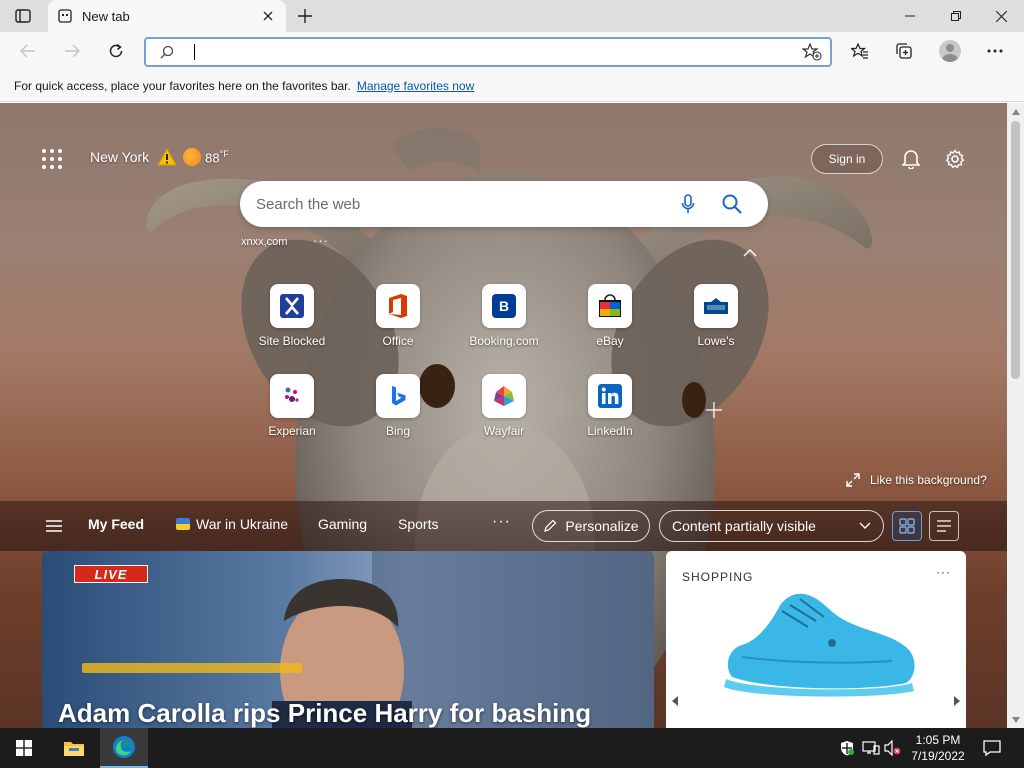 The width and height of the screenshot is (1024, 768). What do you see at coordinates (714, 410) in the screenshot?
I see `add-site-plus-icon` at bounding box center [714, 410].